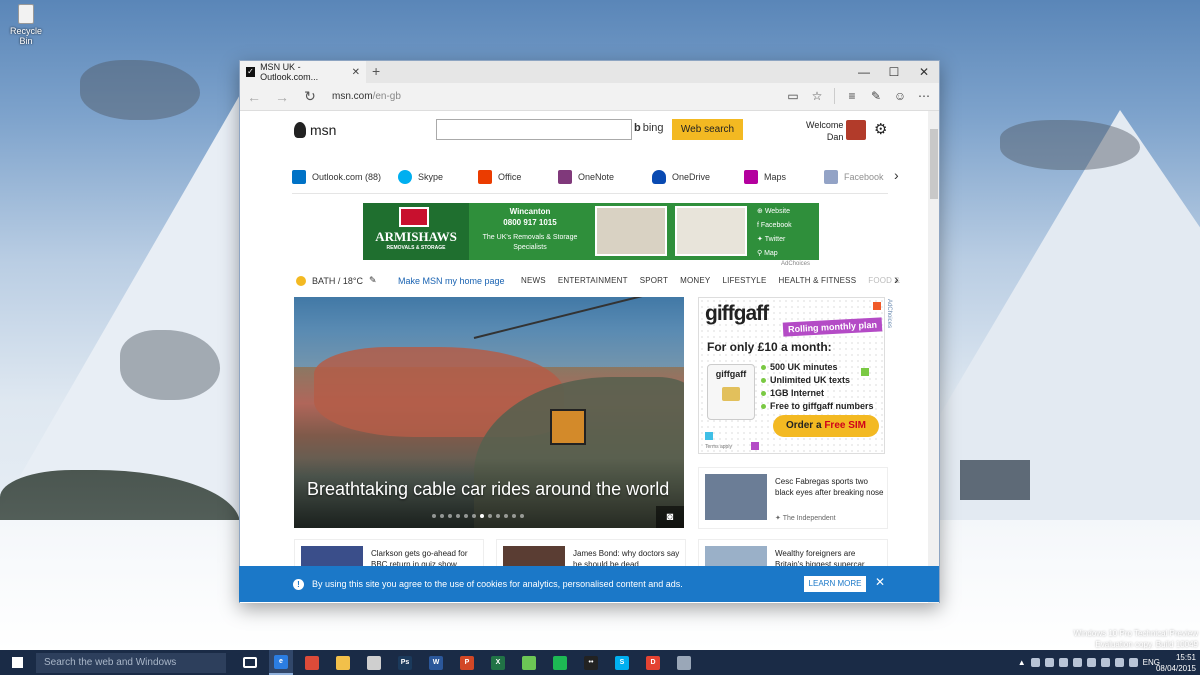 The width and height of the screenshot is (1200, 675). I want to click on taskbar-search-box: Search the web and Windows, so click(131, 662).